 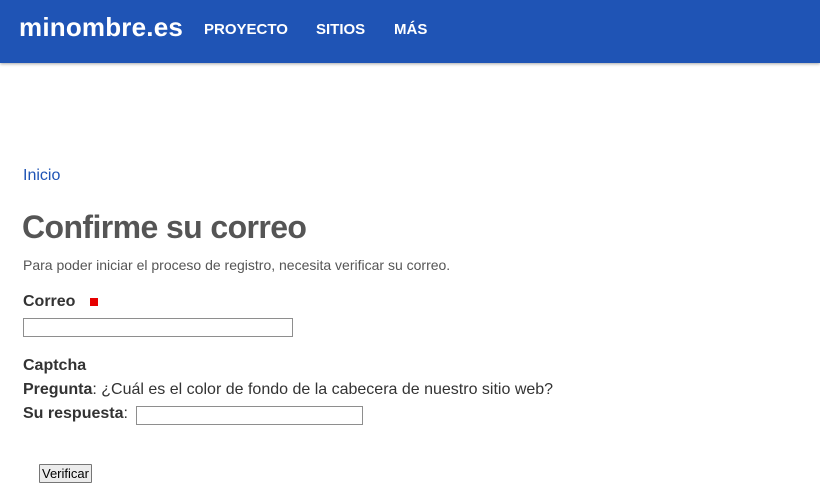 I want to click on verify-button: Verificar, so click(x=65, y=473).